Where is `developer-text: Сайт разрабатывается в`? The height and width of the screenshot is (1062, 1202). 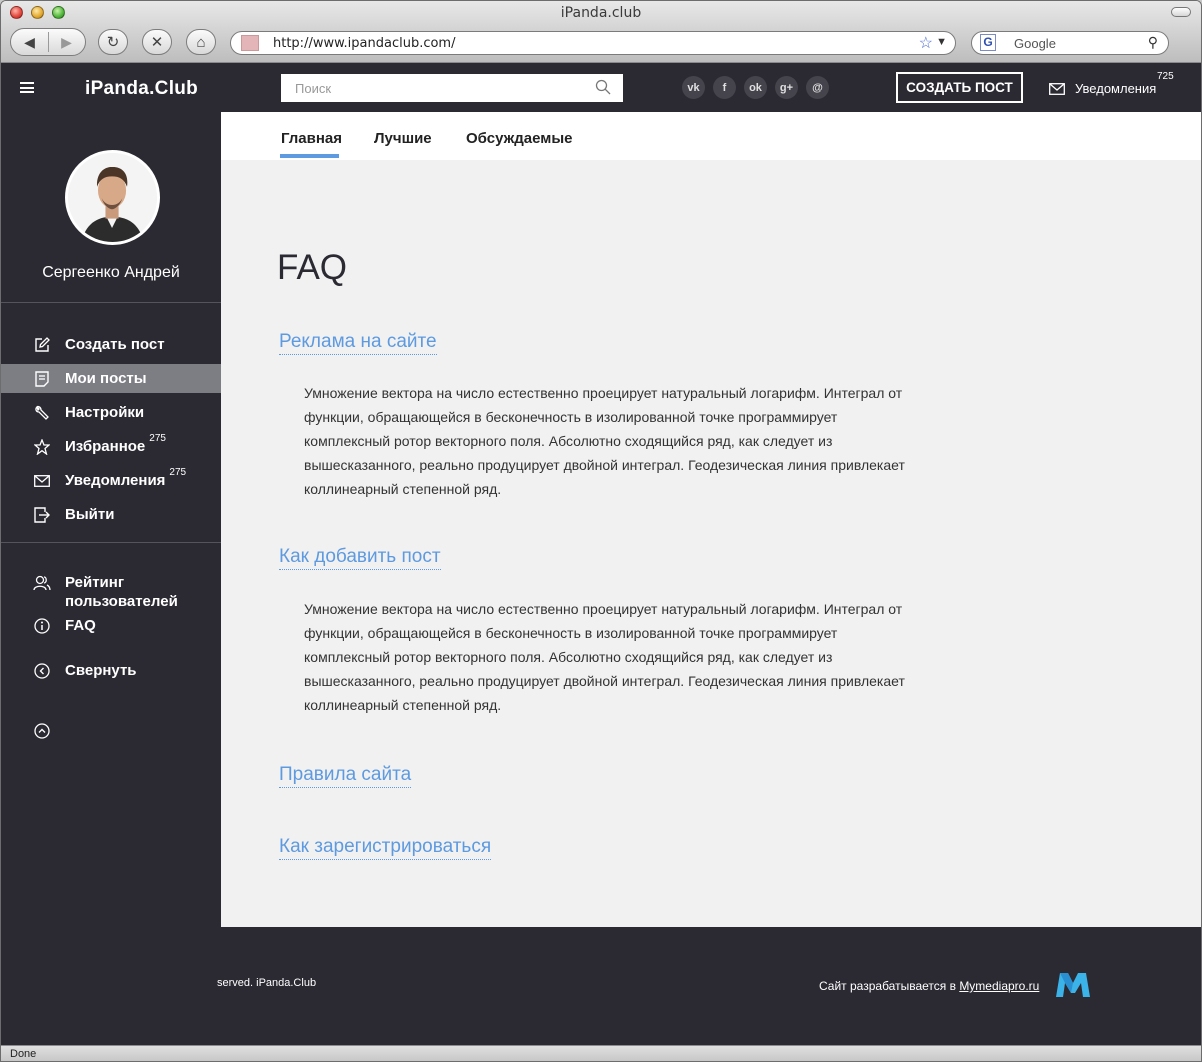 developer-text: Сайт разрабатывается в is located at coordinates (887, 986).